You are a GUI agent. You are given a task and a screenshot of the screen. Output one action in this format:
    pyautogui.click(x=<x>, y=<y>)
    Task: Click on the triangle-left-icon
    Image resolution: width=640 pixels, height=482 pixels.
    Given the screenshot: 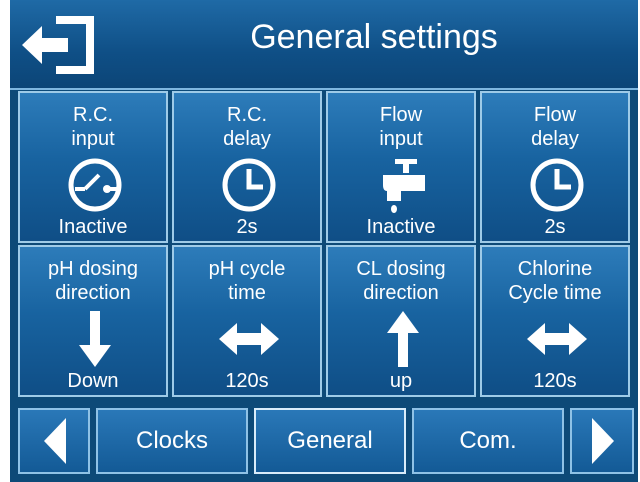 What is the action you would take?
    pyautogui.click(x=55, y=441)
    